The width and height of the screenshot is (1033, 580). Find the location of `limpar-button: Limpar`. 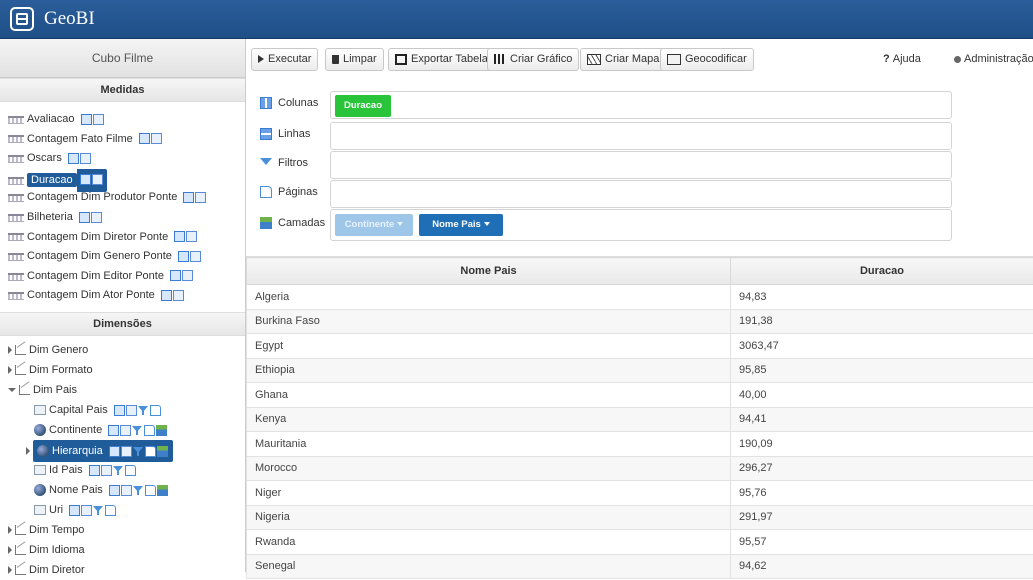

limpar-button: Limpar is located at coordinates (354, 59).